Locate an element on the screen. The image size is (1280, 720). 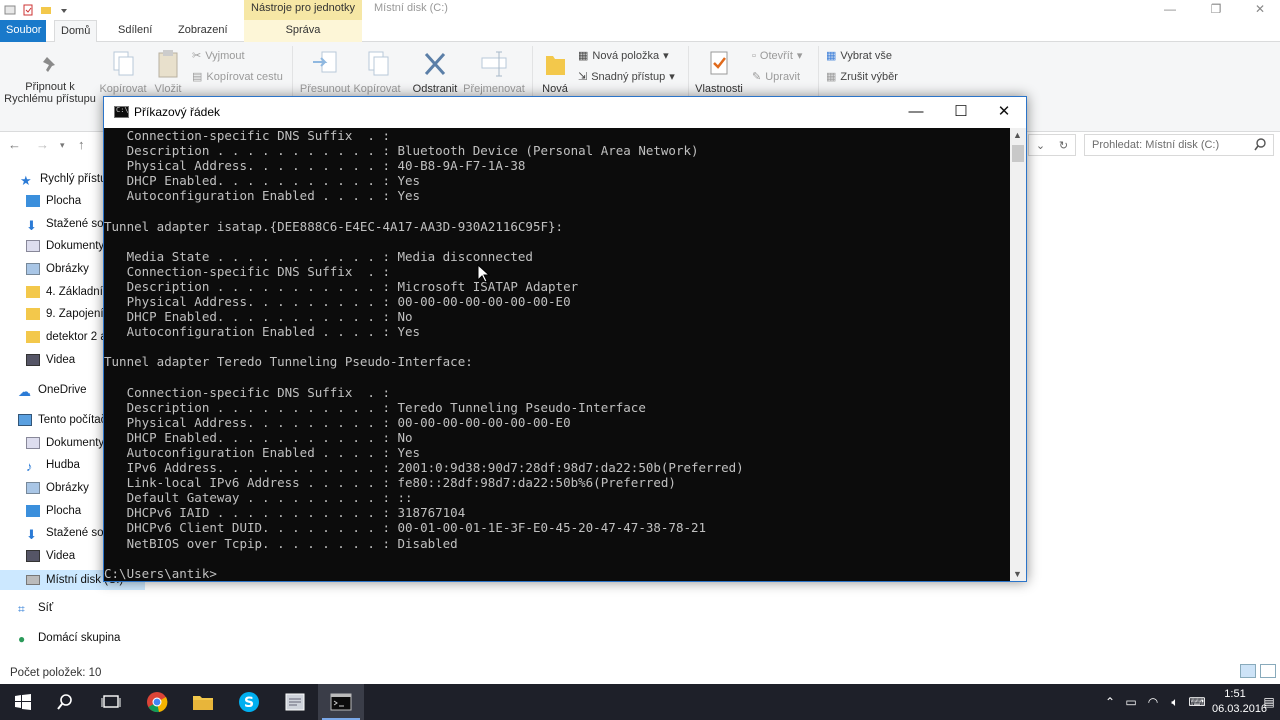
videos-icon is located at coordinates (33, 556).